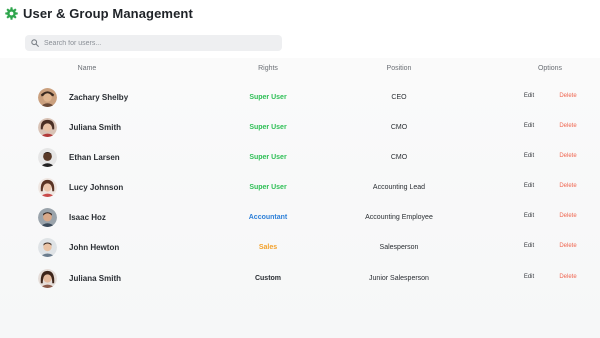 The image size is (600, 338). Describe the element at coordinates (399, 247) in the screenshot. I see `user-position: Salesperson` at that location.